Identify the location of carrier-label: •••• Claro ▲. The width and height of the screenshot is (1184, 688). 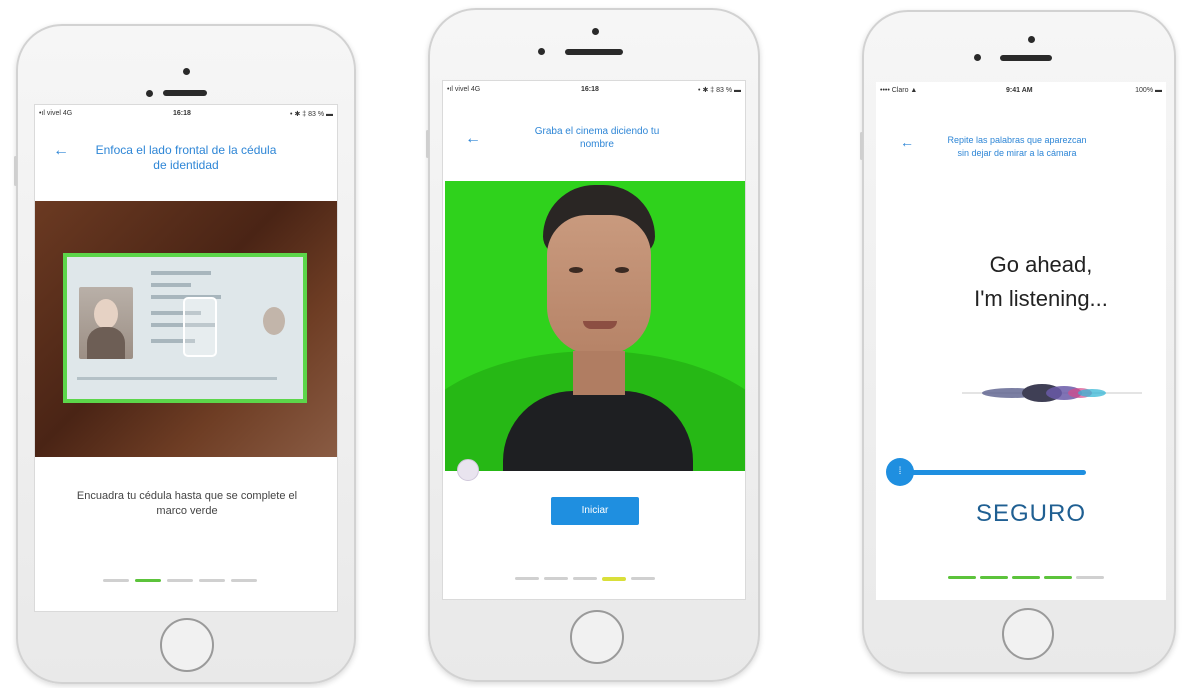
(899, 90).